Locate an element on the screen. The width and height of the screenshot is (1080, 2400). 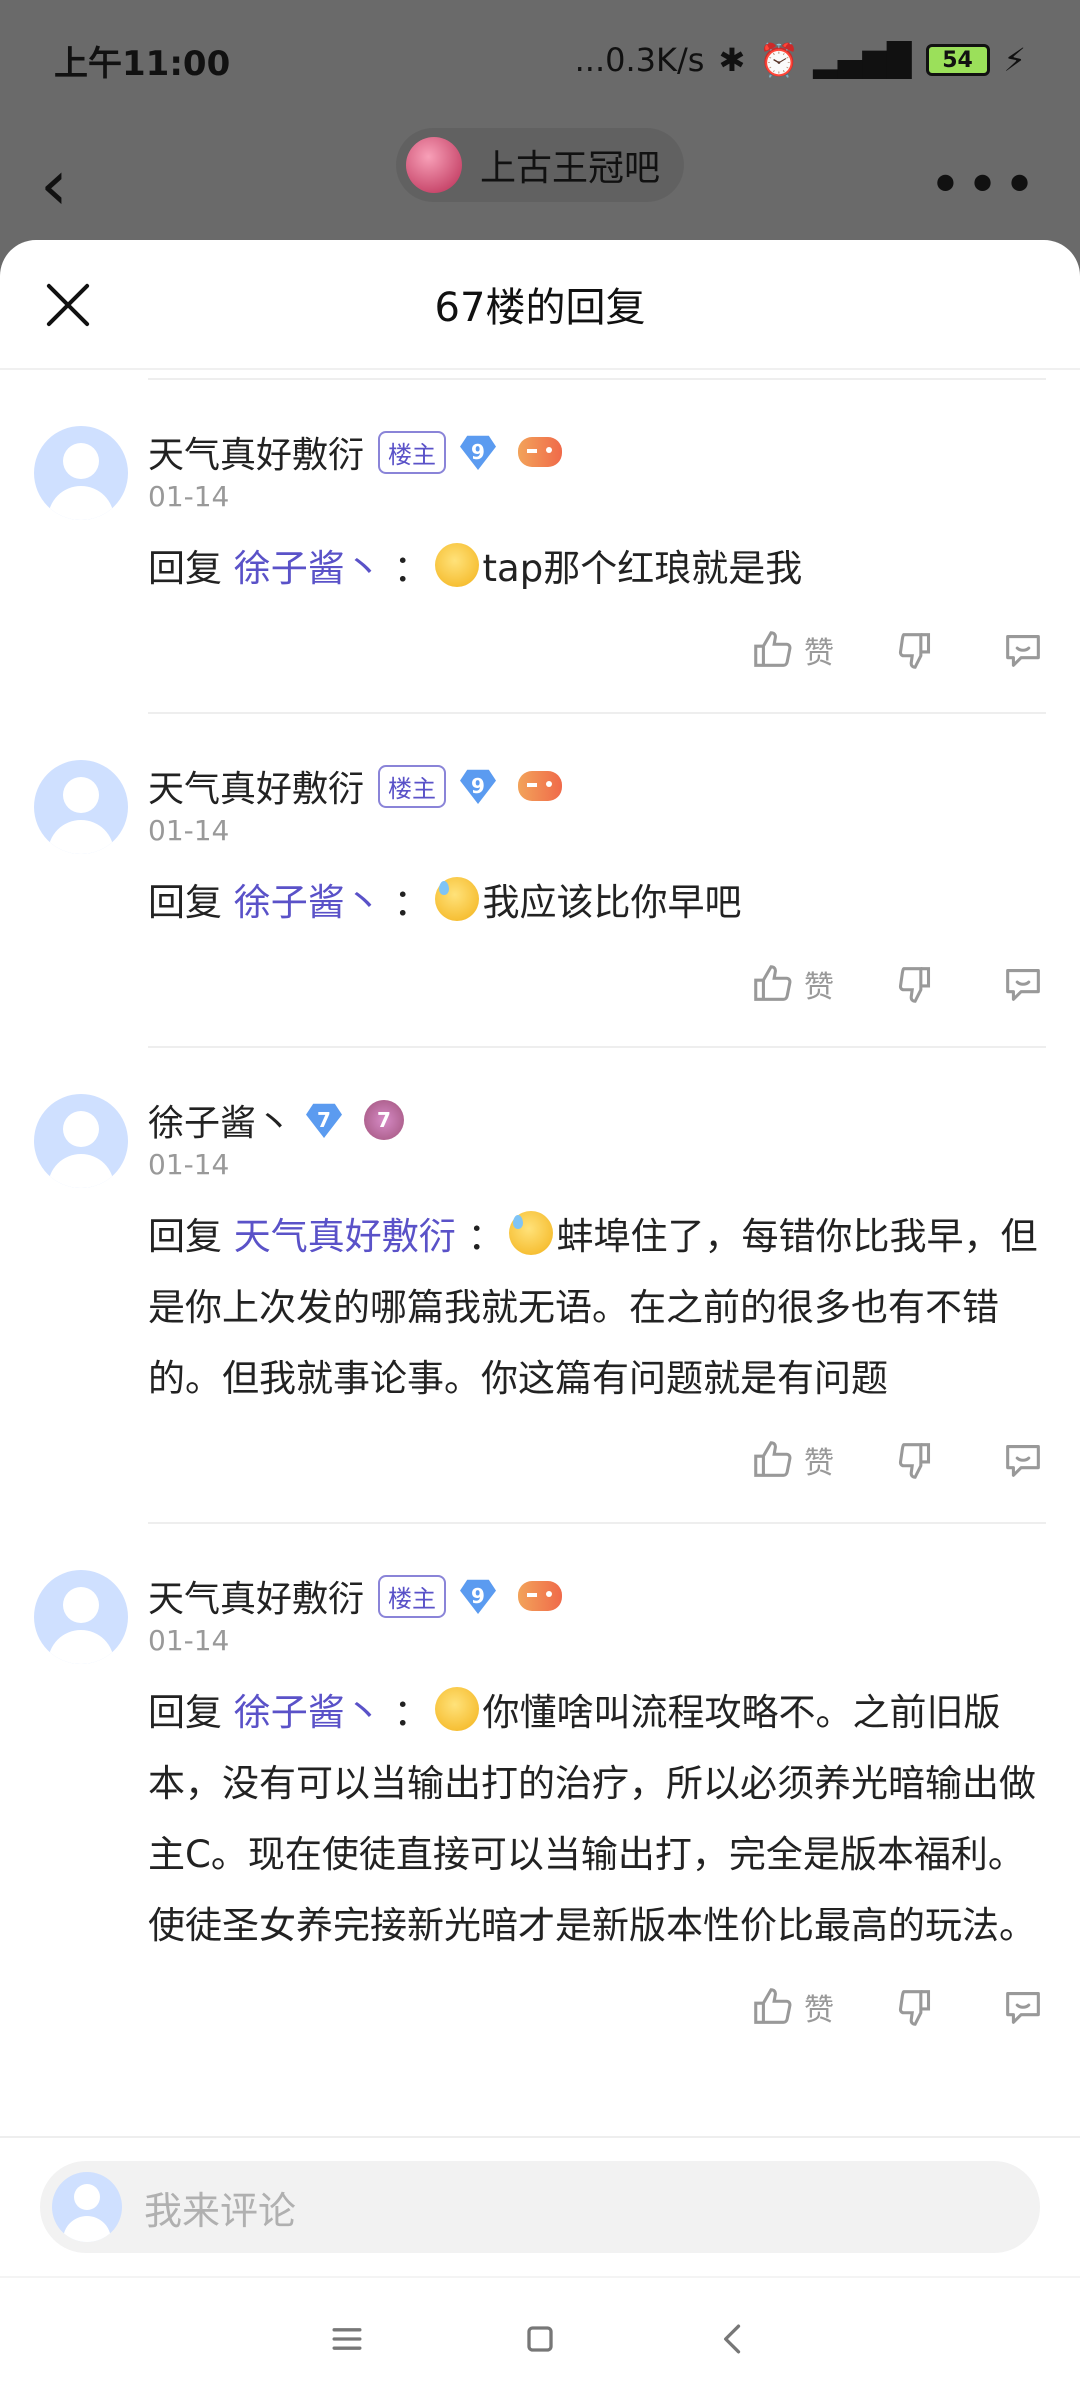
back-arrow-icon: ‹ is located at coordinates (80, 185).